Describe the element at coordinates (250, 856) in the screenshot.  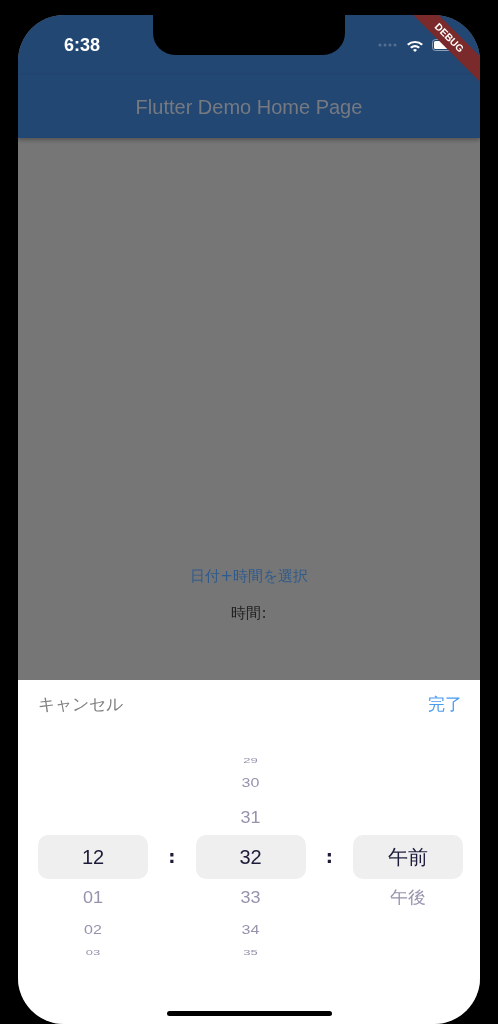
I see `picker-item: 32` at that location.